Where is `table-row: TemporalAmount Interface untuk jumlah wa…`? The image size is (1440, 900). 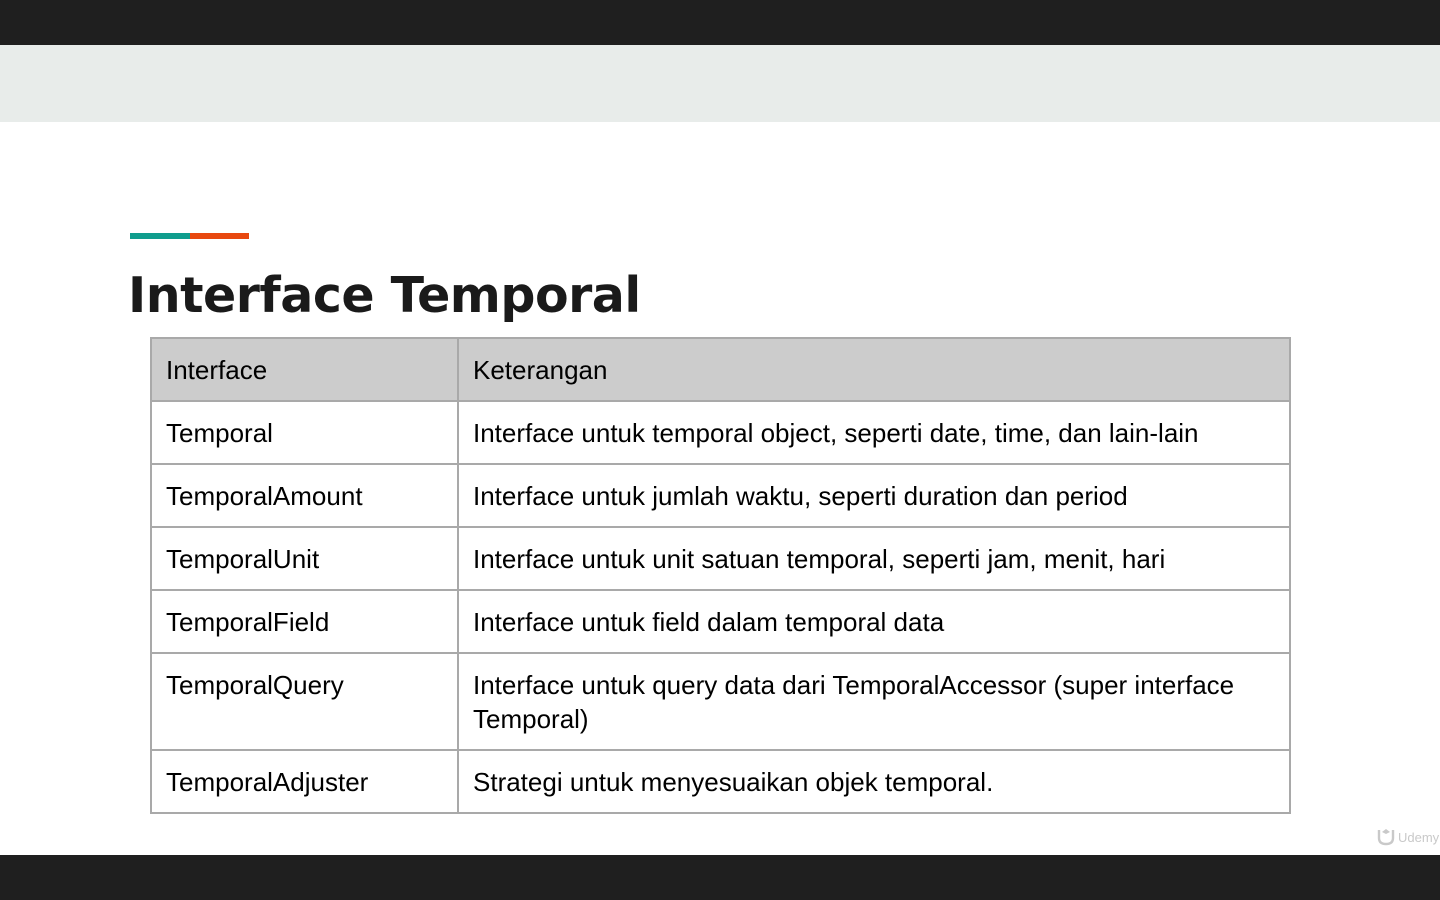
table-row: TemporalAmount Interface untuk jumlah wa… is located at coordinates (720, 495).